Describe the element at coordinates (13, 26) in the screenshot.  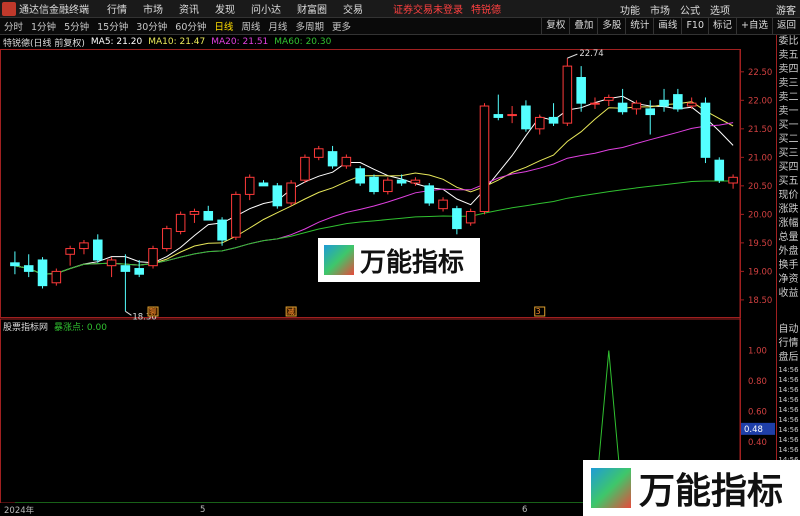
I see `period-tab: 分时` at that location.